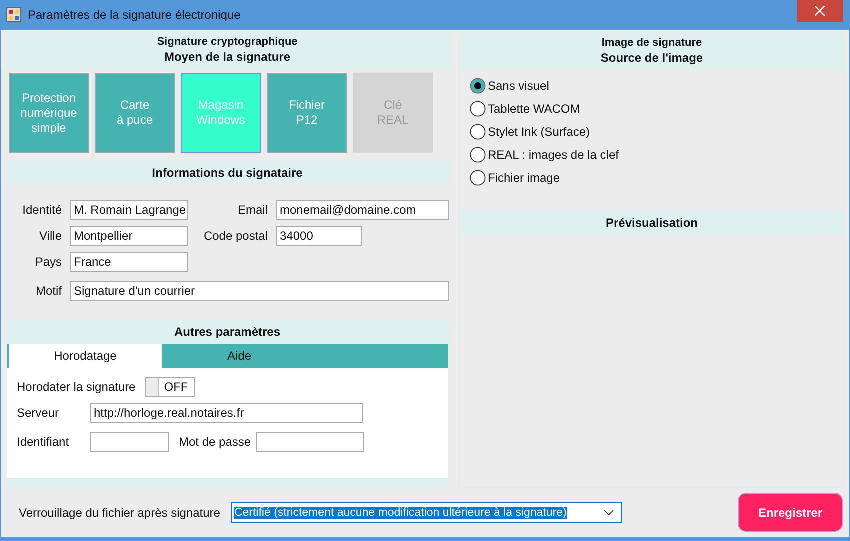 The height and width of the screenshot is (541, 850). What do you see at coordinates (657, 109) in the screenshot?
I see `radio-option: Tablette WACOM` at bounding box center [657, 109].